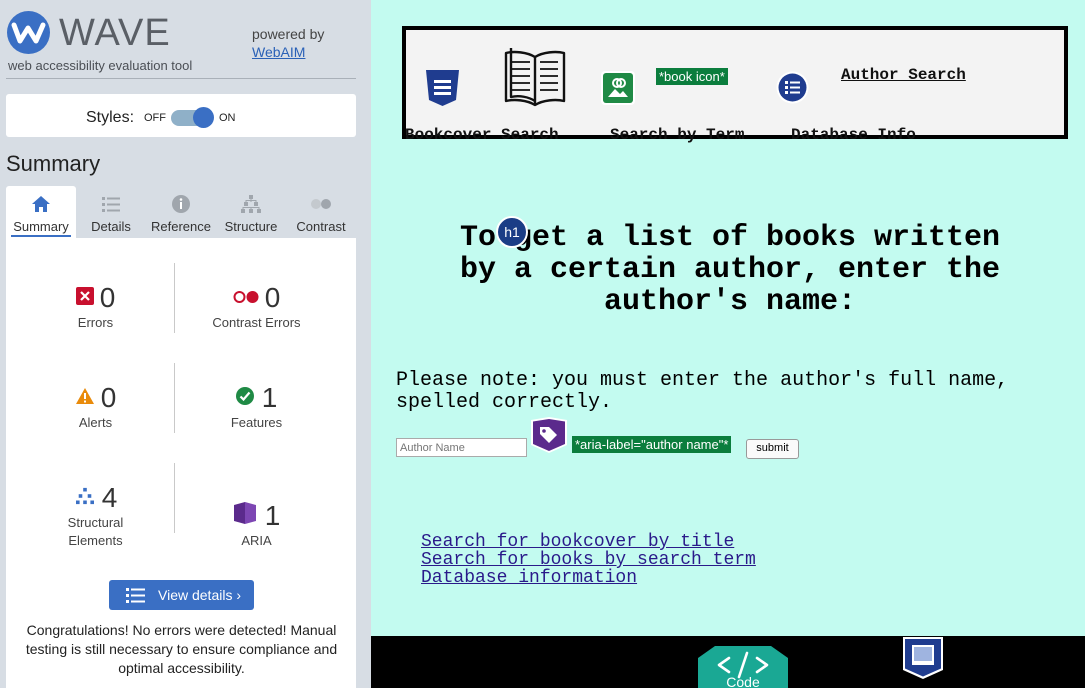 Image resolution: width=1085 pixels, height=688 pixels. I want to click on webaim-link: WebAIM, so click(288, 52).